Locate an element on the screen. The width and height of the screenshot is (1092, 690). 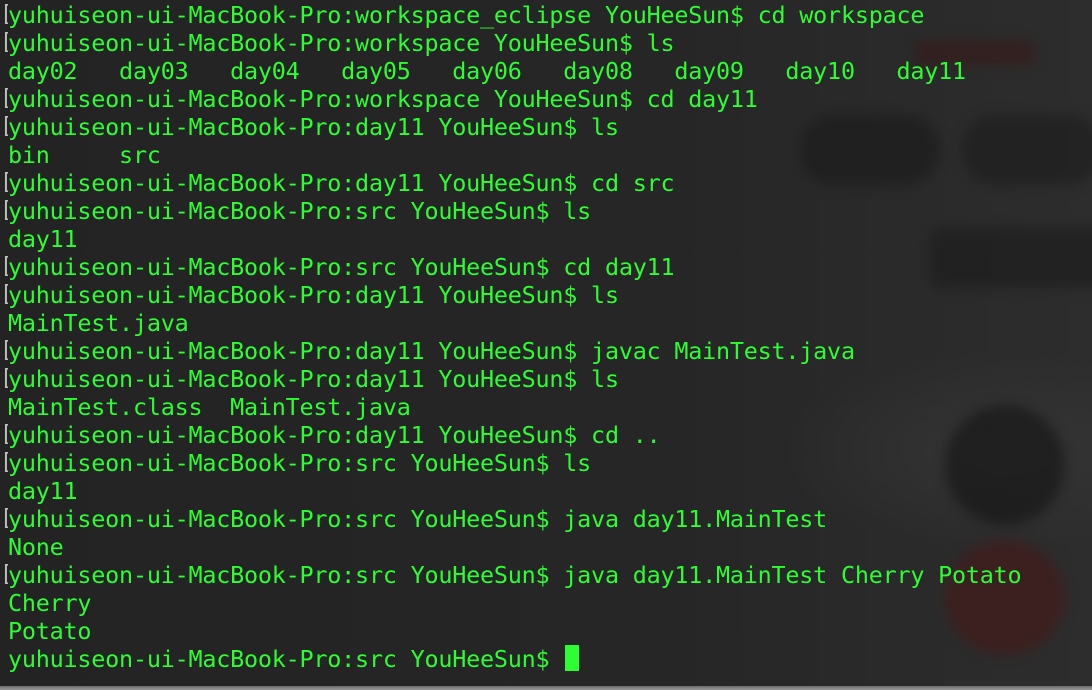
terminal-output-line: MainTest.java is located at coordinates (510, 323).